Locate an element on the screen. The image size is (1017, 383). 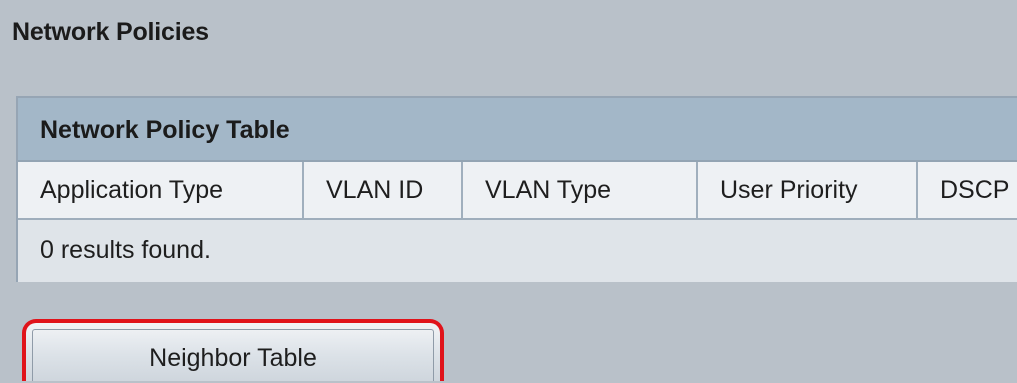
neighbor-table-button-highlight: Neighbor Table is located at coordinates (233, 350).